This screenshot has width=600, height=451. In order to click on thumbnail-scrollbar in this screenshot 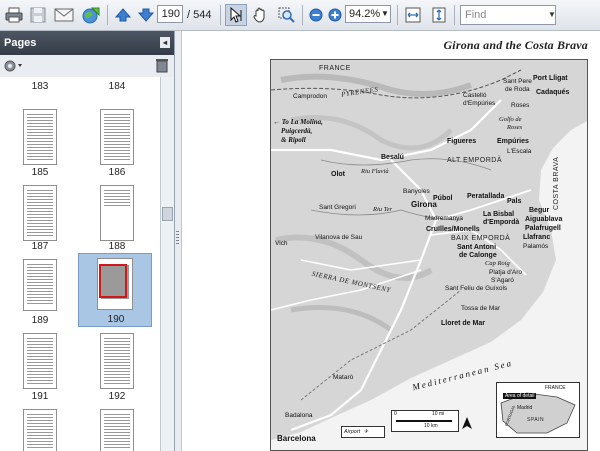, I will do `click(167, 264)`.